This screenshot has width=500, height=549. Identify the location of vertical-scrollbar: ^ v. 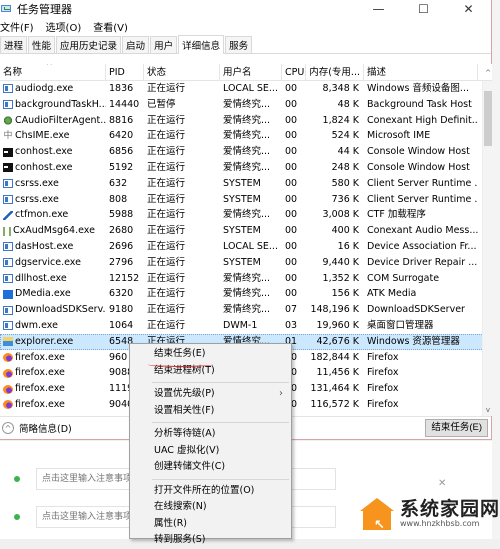
(487, 242).